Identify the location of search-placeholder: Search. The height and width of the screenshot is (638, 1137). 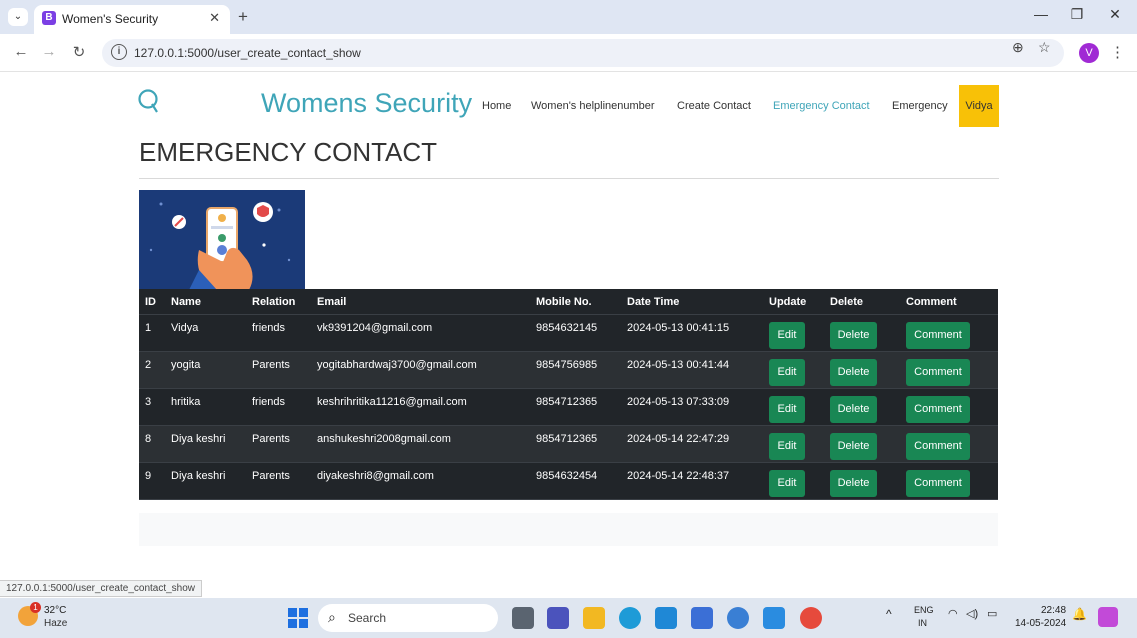
(367, 618).